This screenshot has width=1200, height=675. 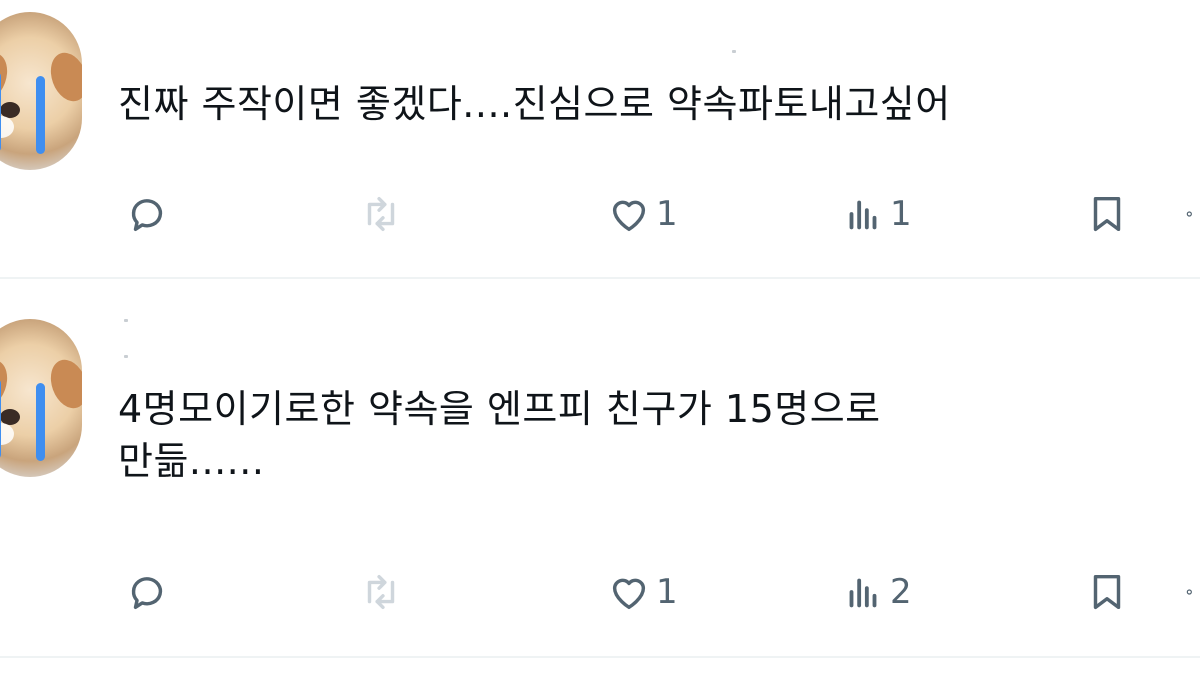 What do you see at coordinates (901, 214) in the screenshot?
I see `views-count: 1` at bounding box center [901, 214].